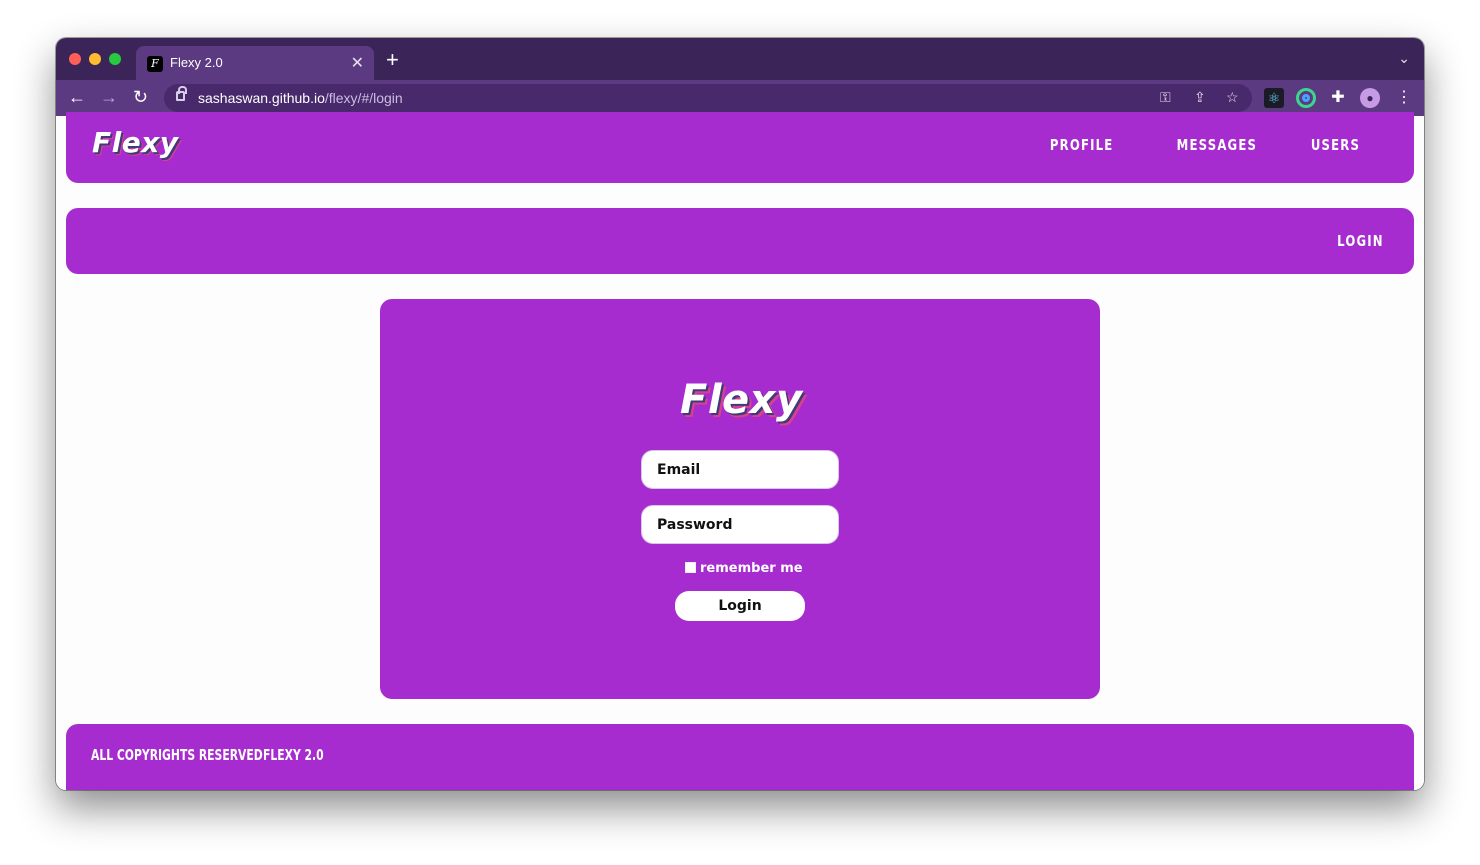 The image size is (1480, 865). Describe the element at coordinates (740, 469) in the screenshot. I see `email-input` at that location.